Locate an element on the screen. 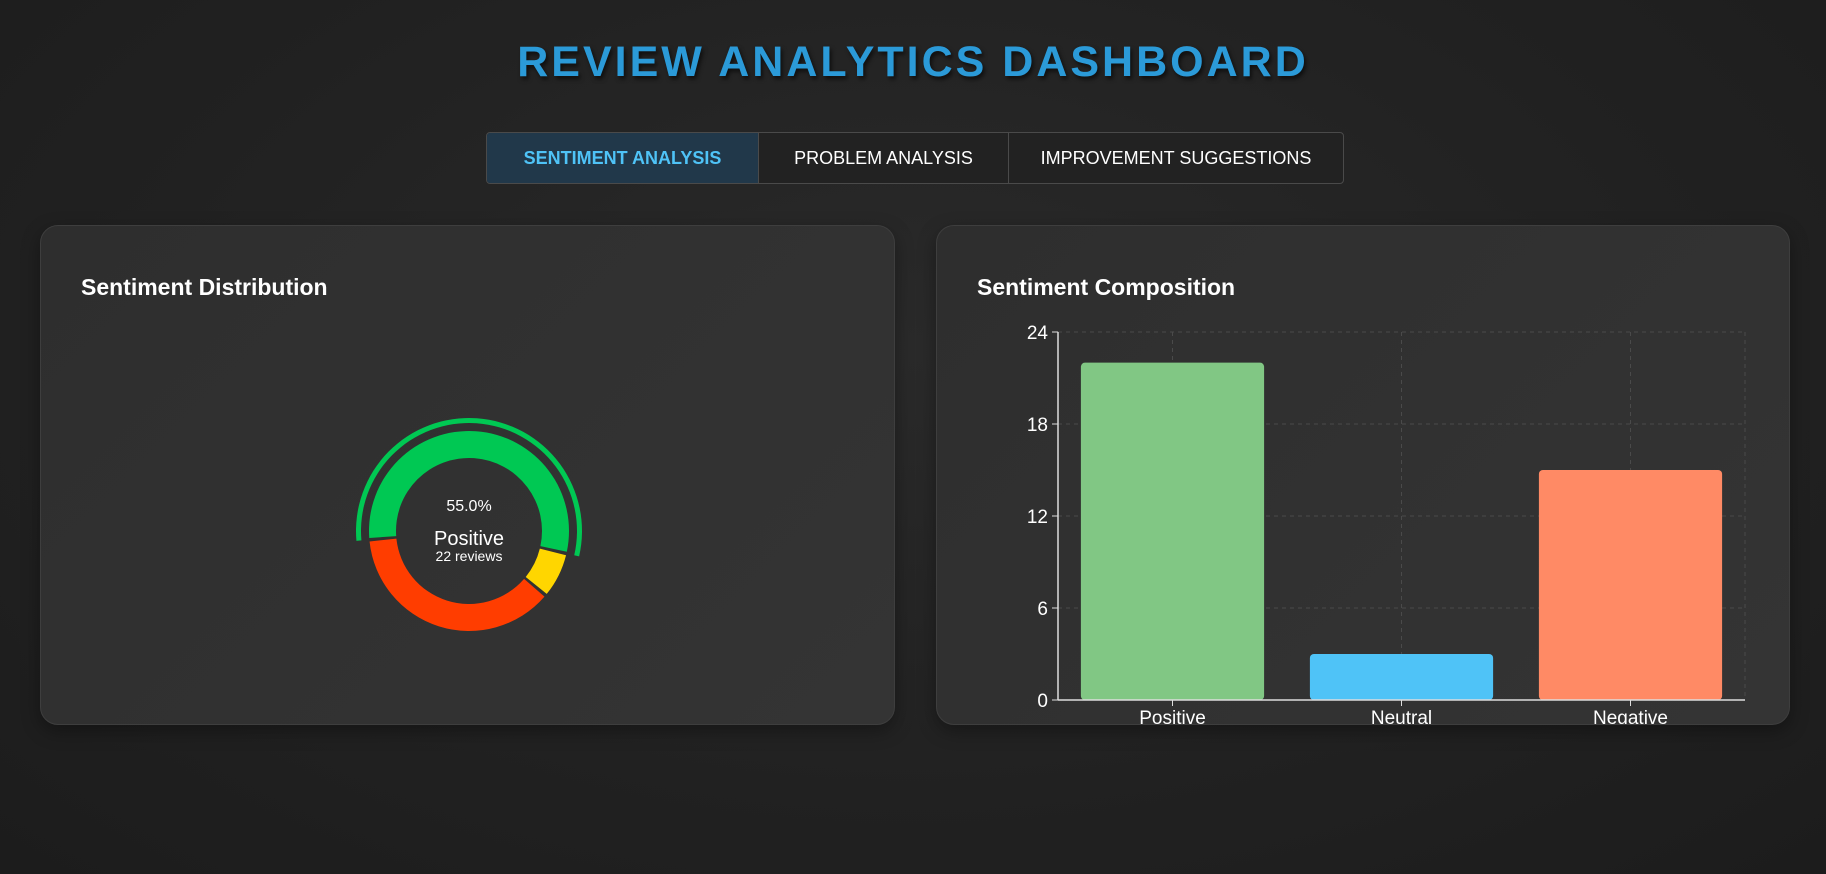 The width and height of the screenshot is (1826, 874). page-title: REVIEW ANALYTICS DASHBOARD is located at coordinates (913, 62).